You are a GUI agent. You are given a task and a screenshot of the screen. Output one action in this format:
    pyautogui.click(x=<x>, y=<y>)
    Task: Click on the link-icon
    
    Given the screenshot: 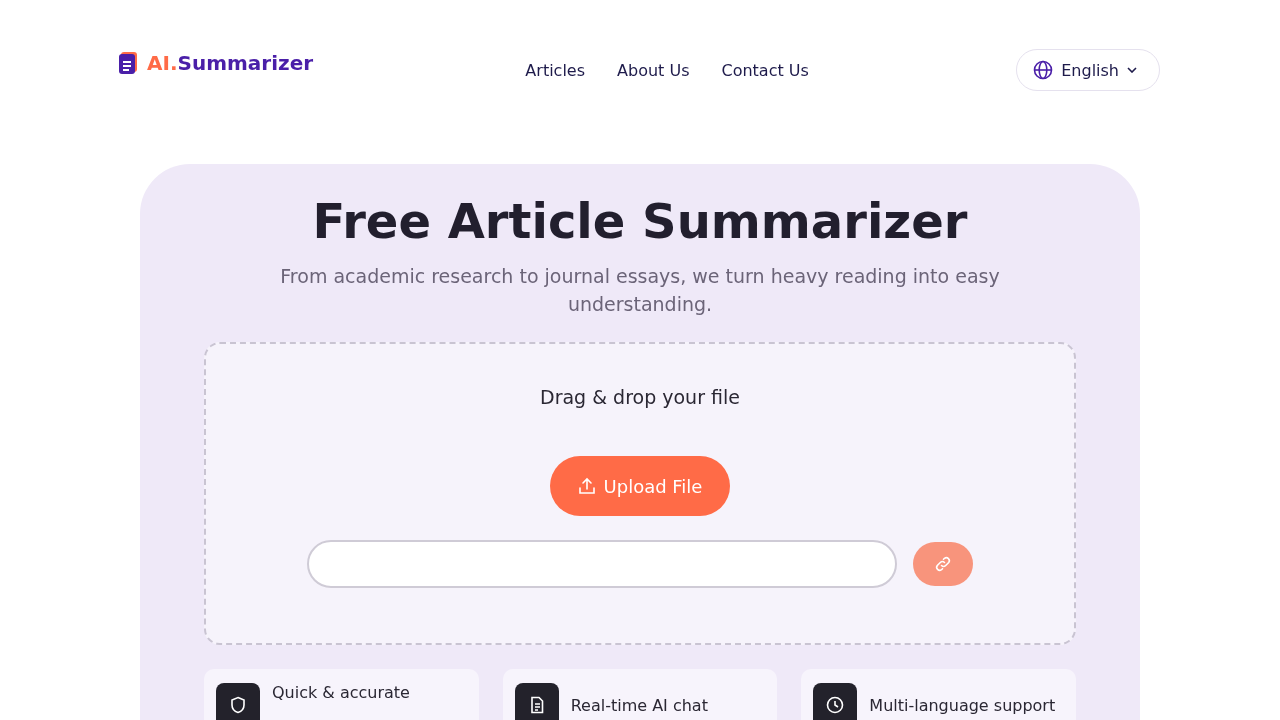 What is the action you would take?
    pyautogui.click(x=943, y=564)
    